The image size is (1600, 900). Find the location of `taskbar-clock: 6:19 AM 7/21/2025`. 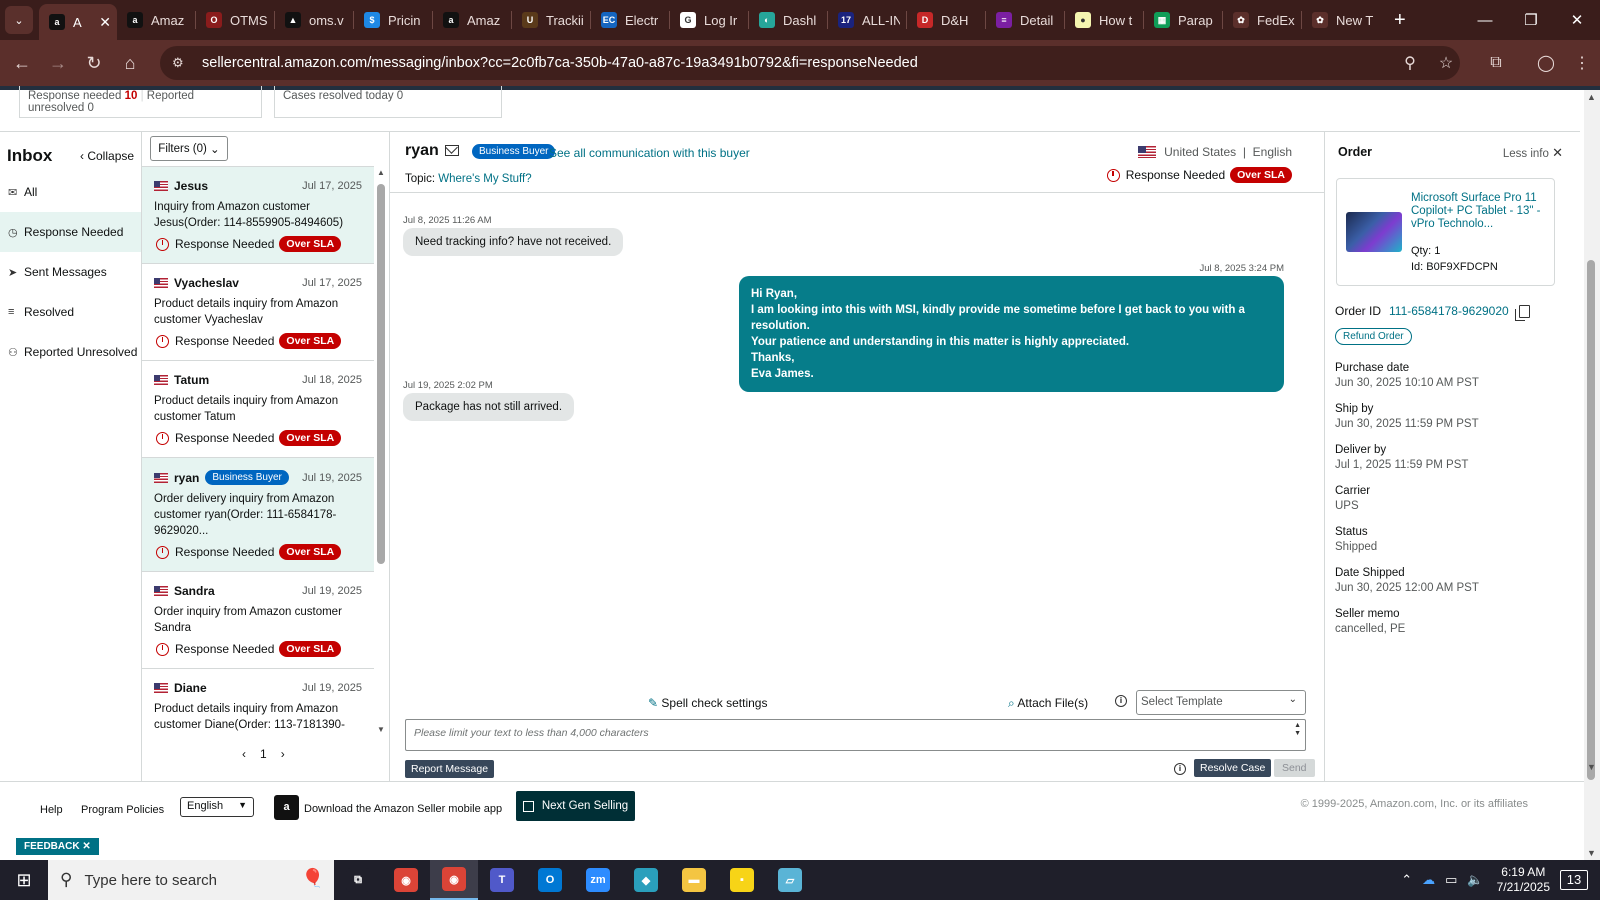

taskbar-clock: 6:19 AM 7/21/2025 is located at coordinates (1523, 880).